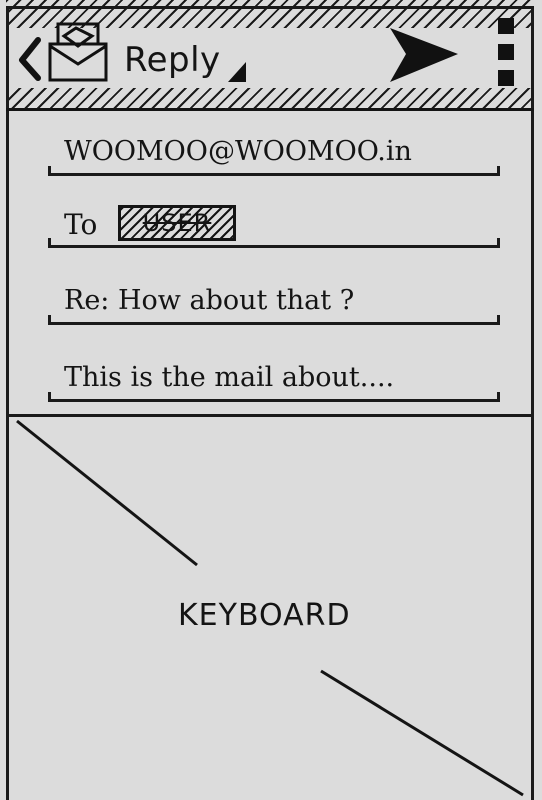 This screenshot has width=542, height=800. What do you see at coordinates (238, 151) in the screenshot?
I see `from-value: WOOMOO@WOOMOO.in` at bounding box center [238, 151].